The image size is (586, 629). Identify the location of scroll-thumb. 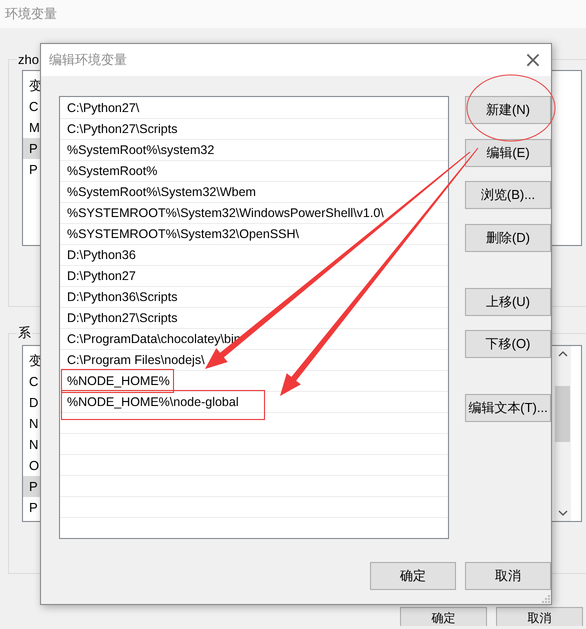
(562, 414).